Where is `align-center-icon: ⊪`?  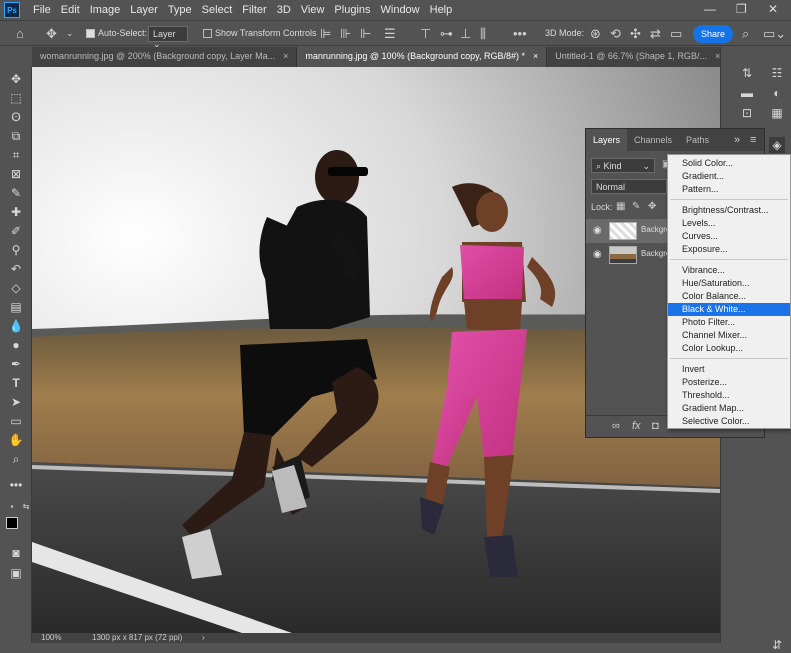
align-center-icon: ⊪ is located at coordinates (345, 34).